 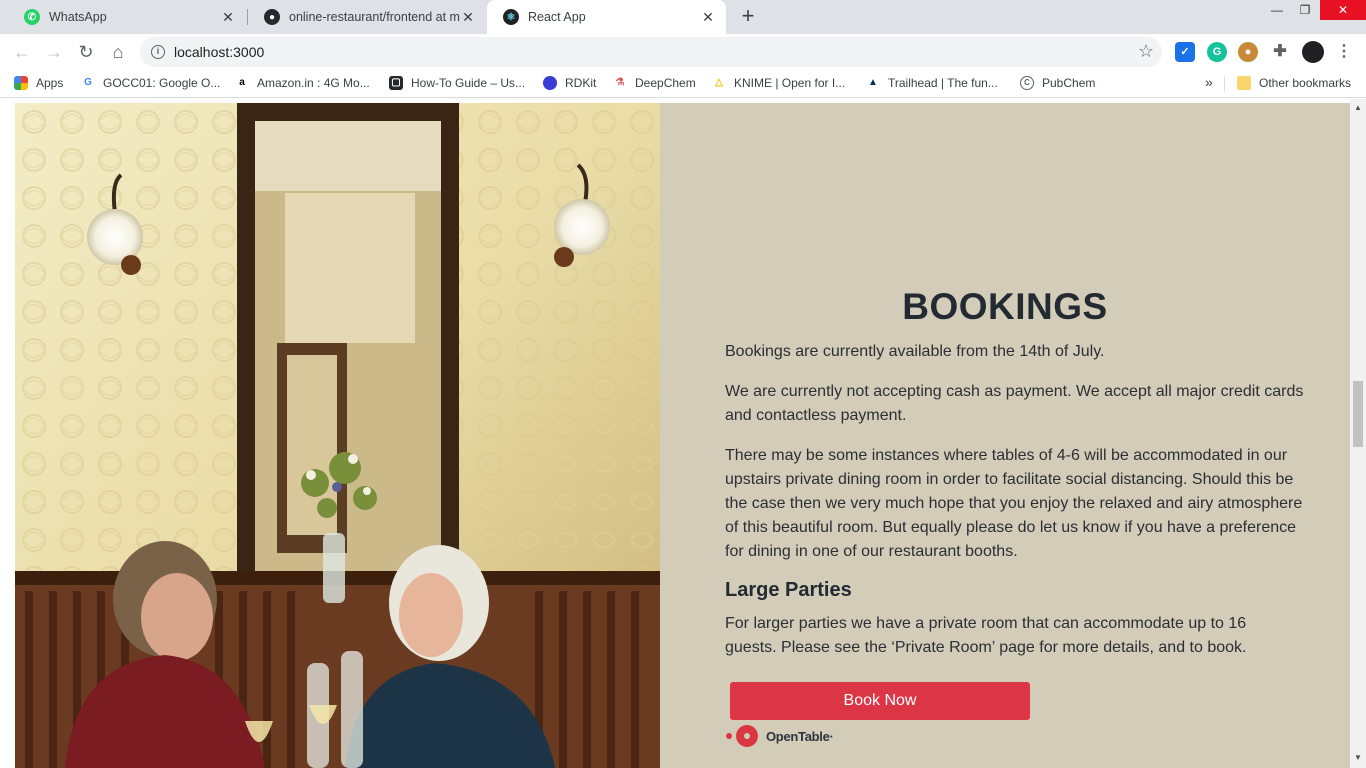 I want to click on avatar, so click(x=1313, y=52).